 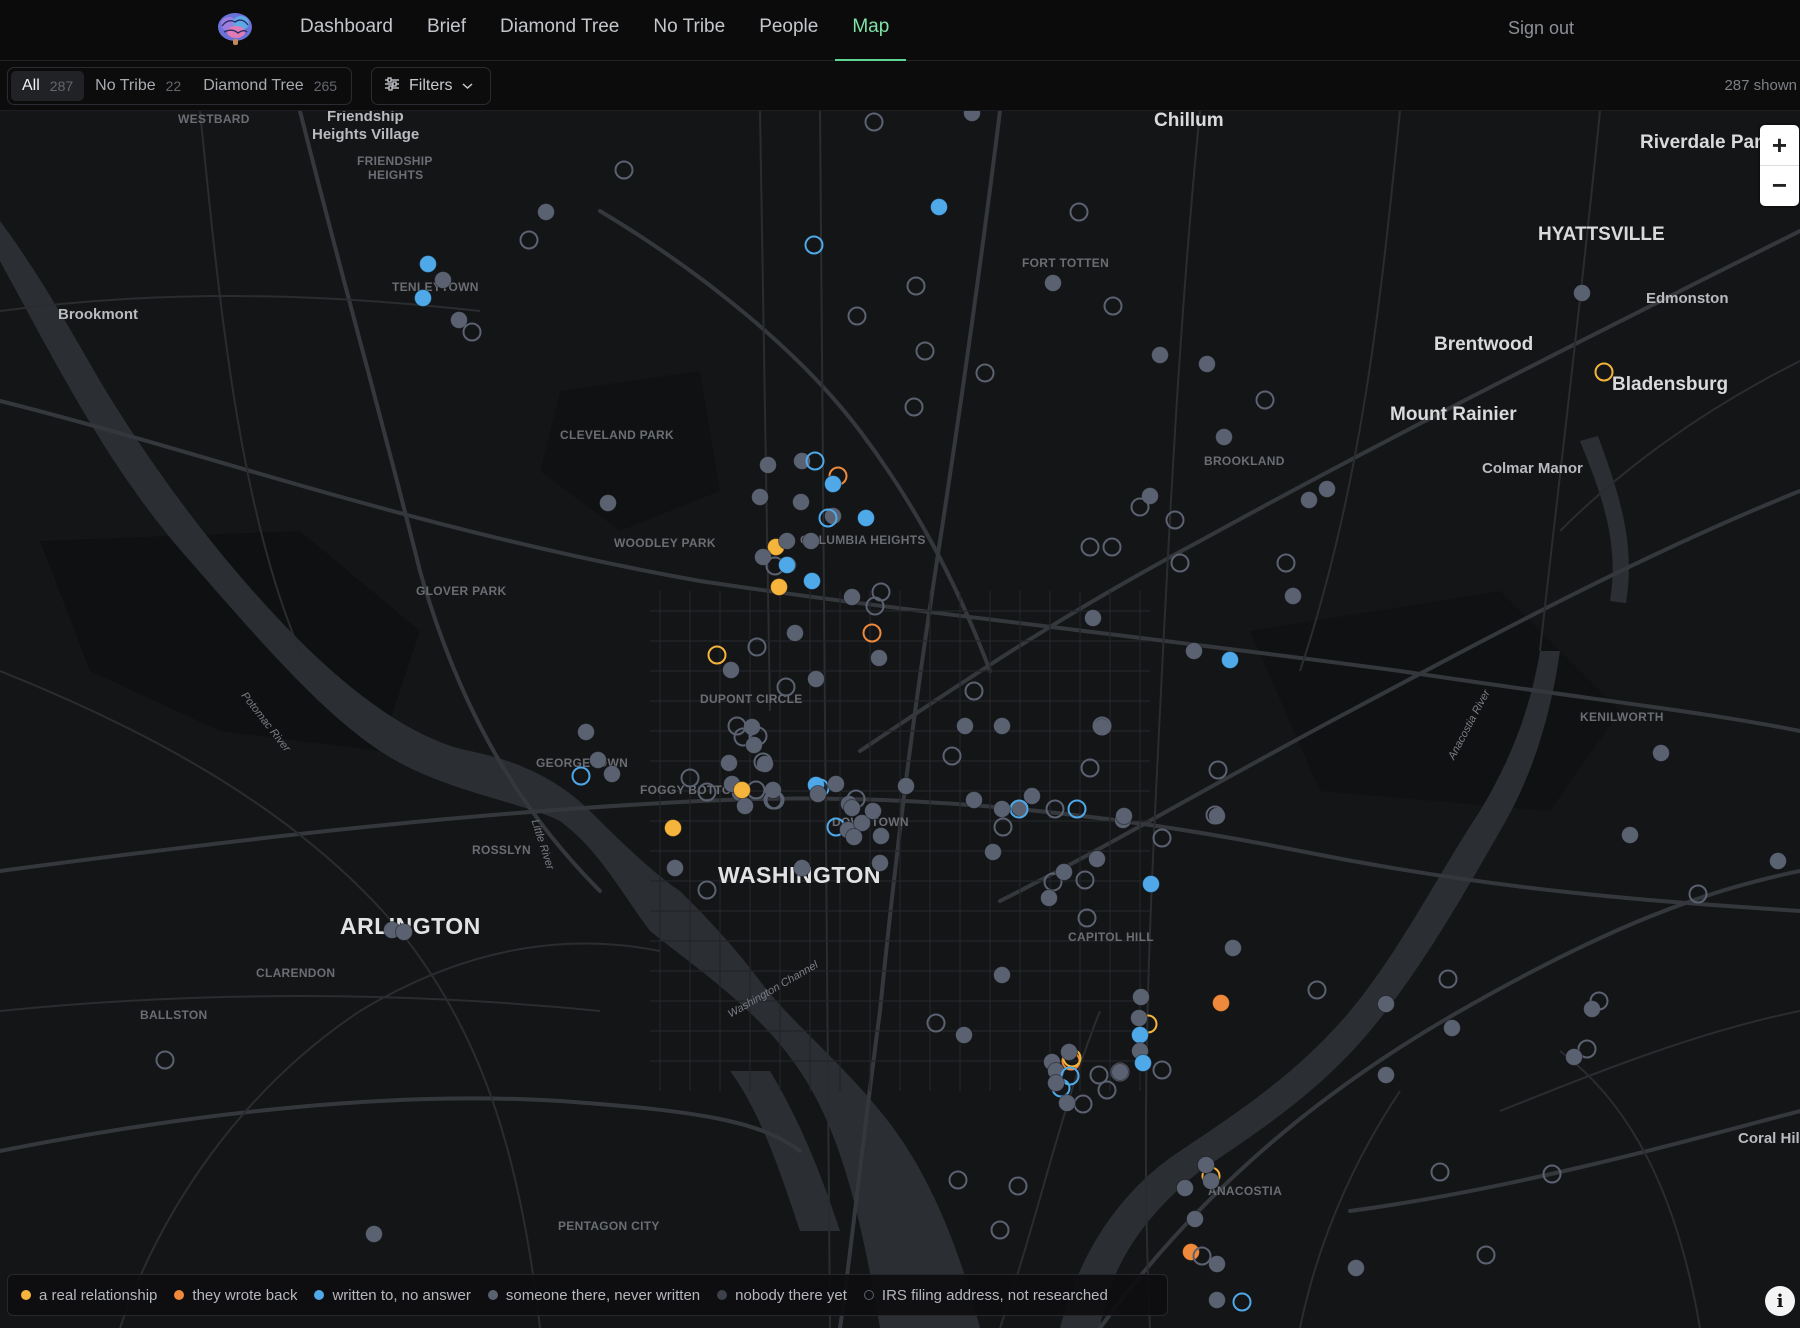 What do you see at coordinates (1779, 145) in the screenshot?
I see `zoom-in-button: +` at bounding box center [1779, 145].